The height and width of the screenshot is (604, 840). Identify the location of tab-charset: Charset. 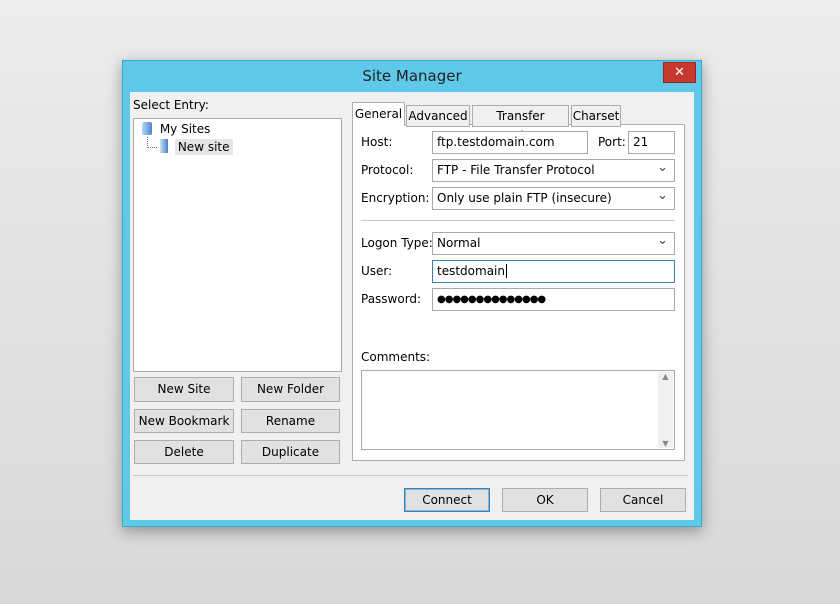
(596, 116).